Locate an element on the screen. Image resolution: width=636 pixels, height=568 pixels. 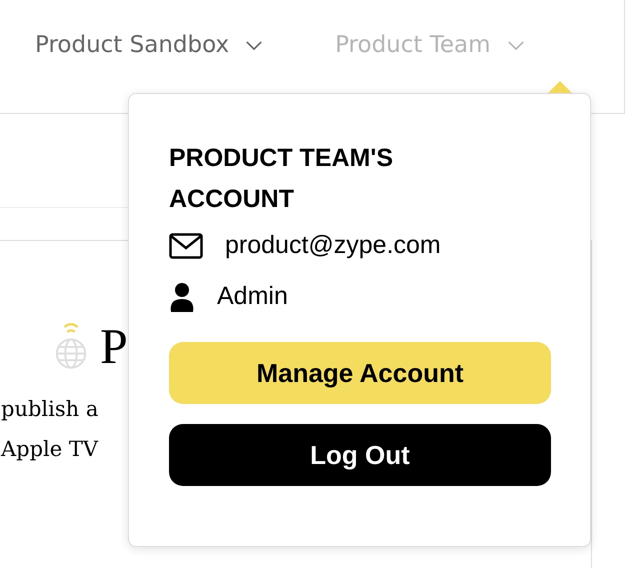
user-icon is located at coordinates (182, 297).